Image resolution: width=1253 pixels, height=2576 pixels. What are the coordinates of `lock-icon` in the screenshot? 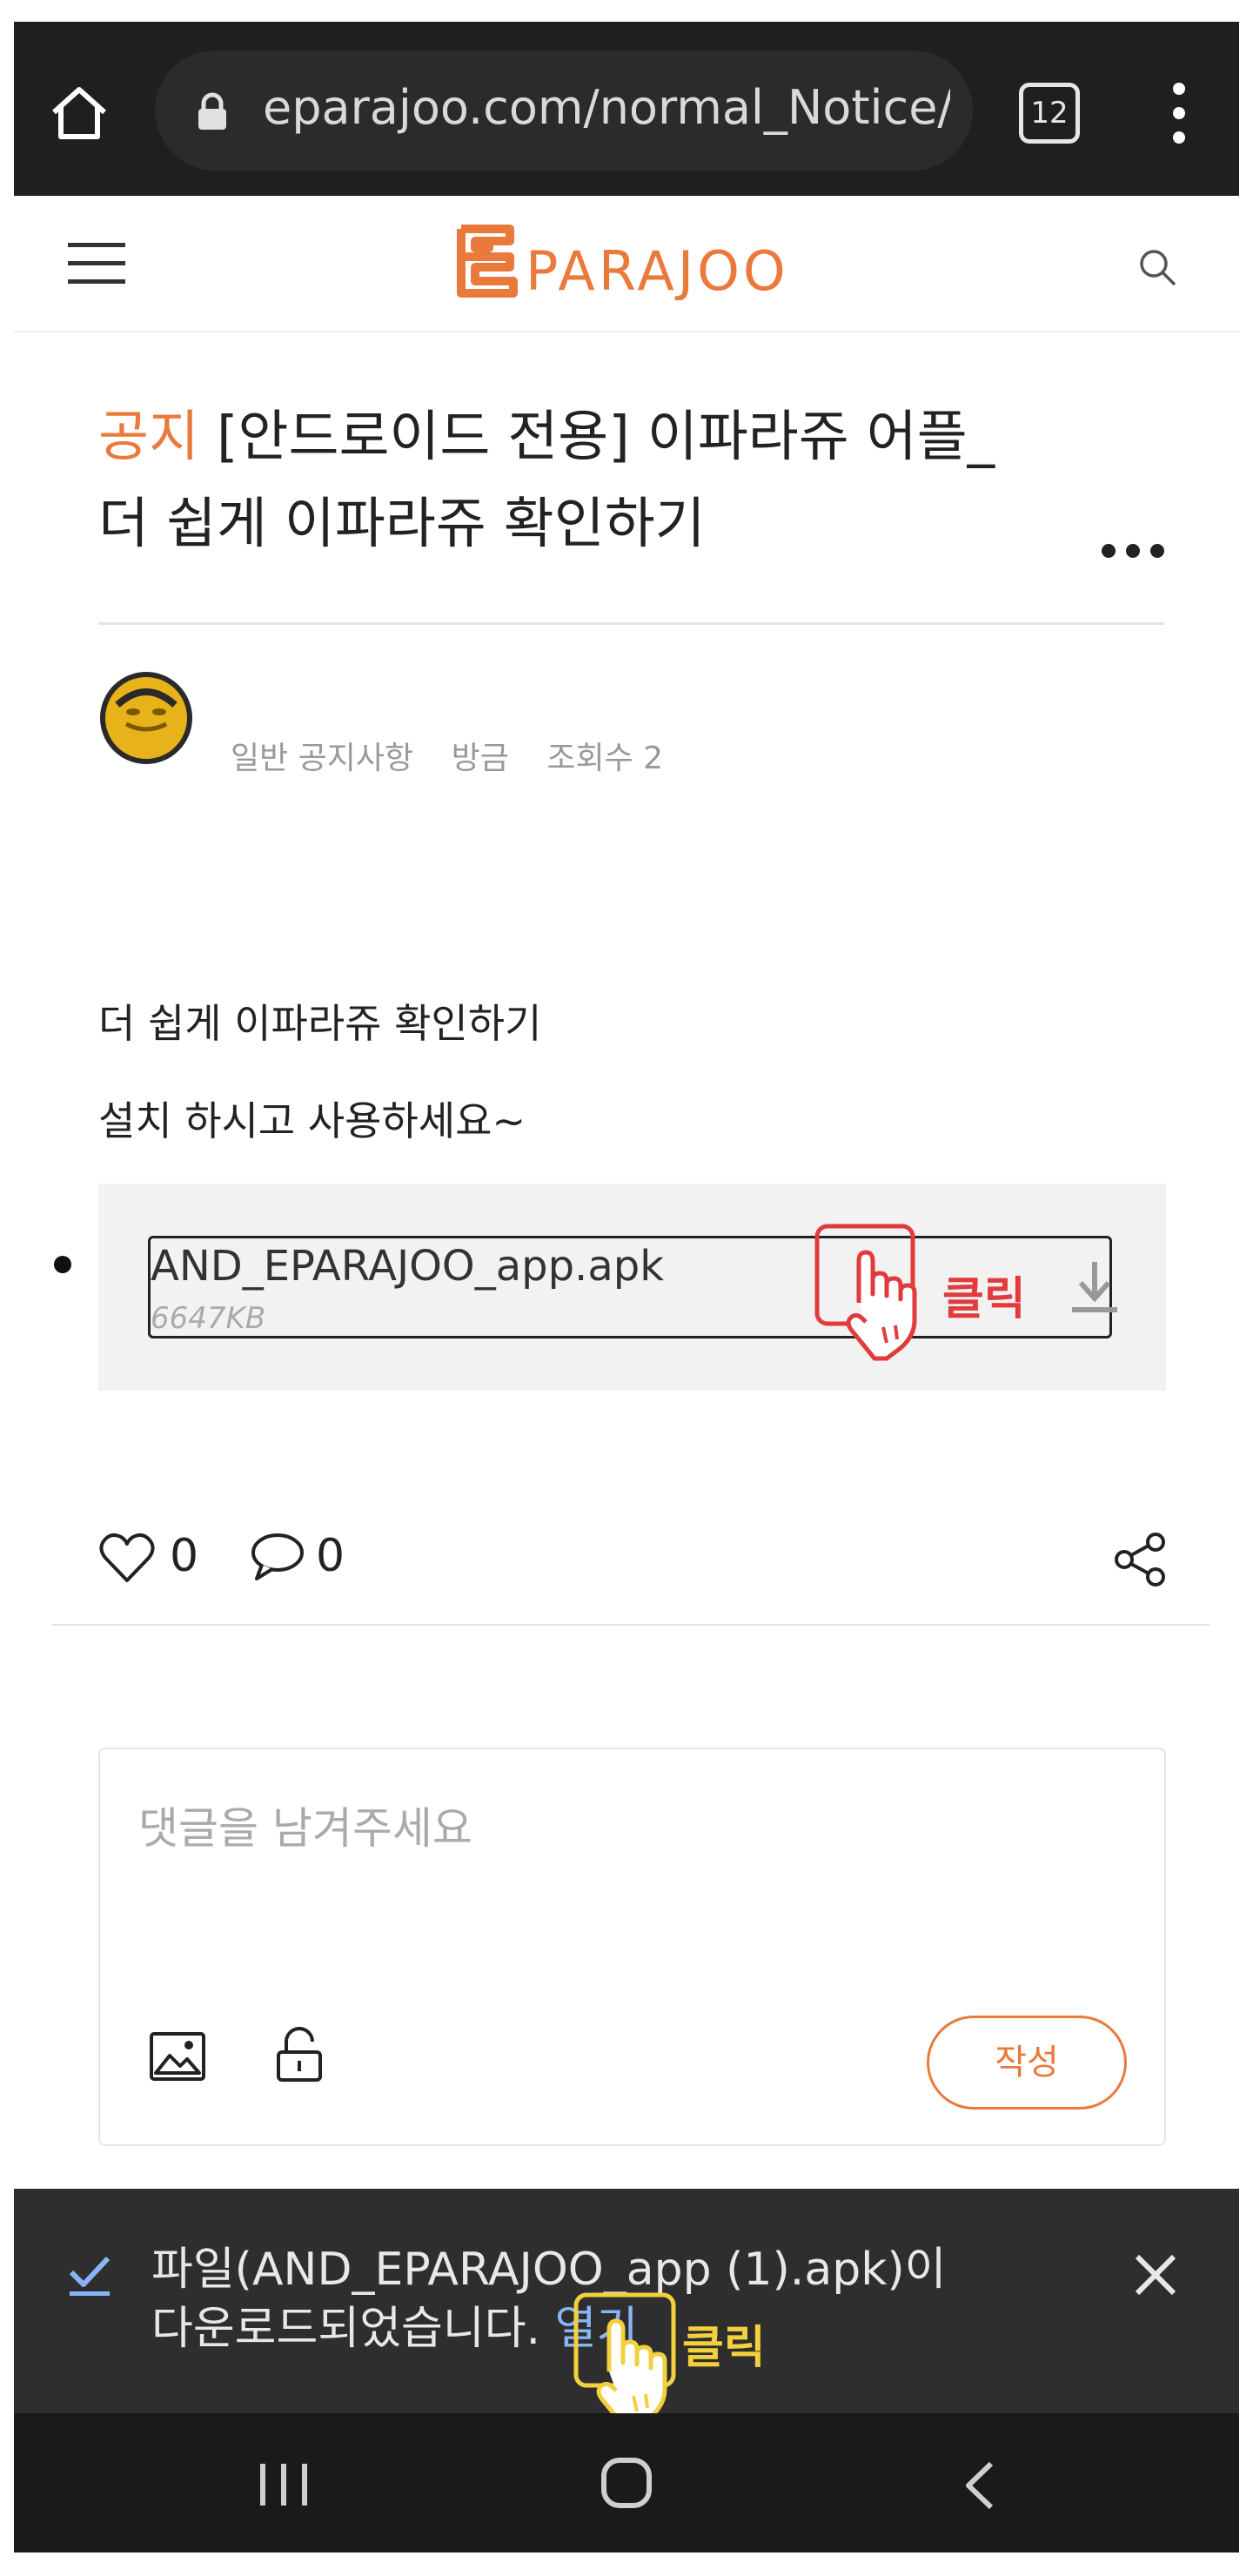 It's located at (212, 111).